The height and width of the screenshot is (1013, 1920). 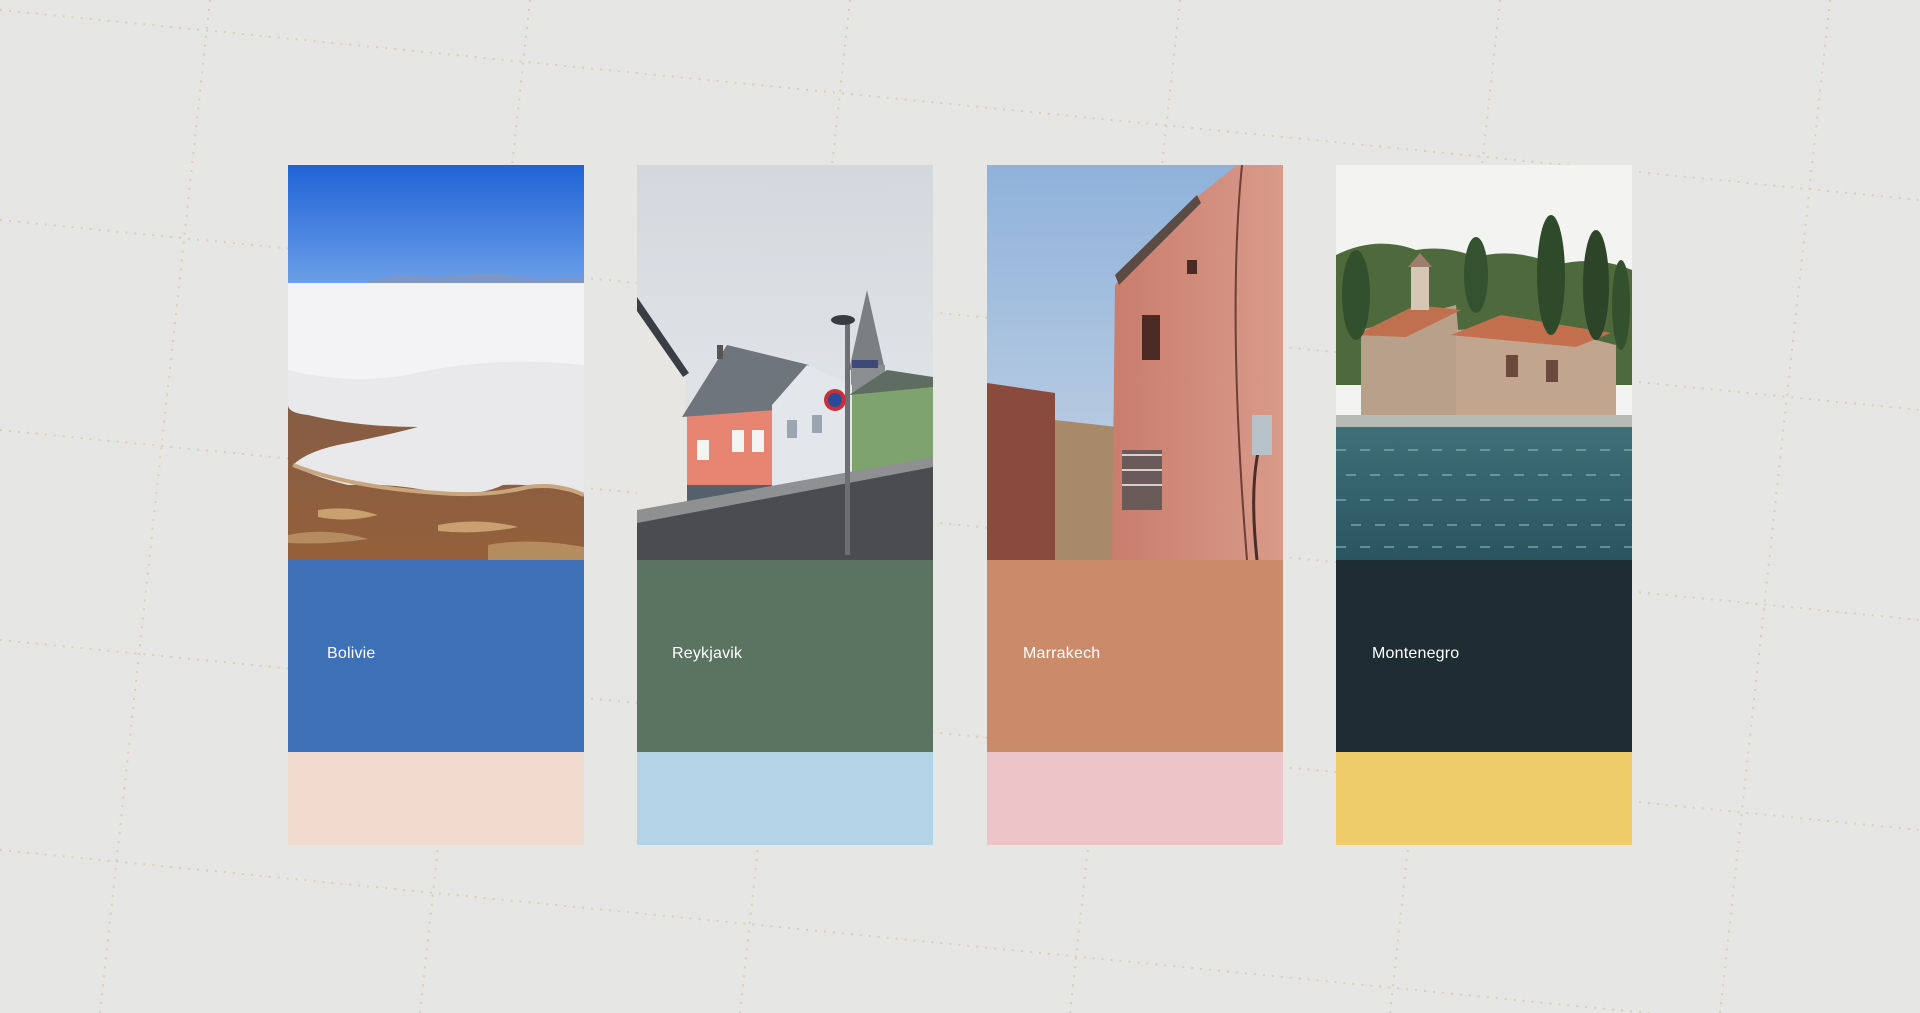 What do you see at coordinates (1484, 656) in the screenshot?
I see `main-color-swatch: Montenegro` at bounding box center [1484, 656].